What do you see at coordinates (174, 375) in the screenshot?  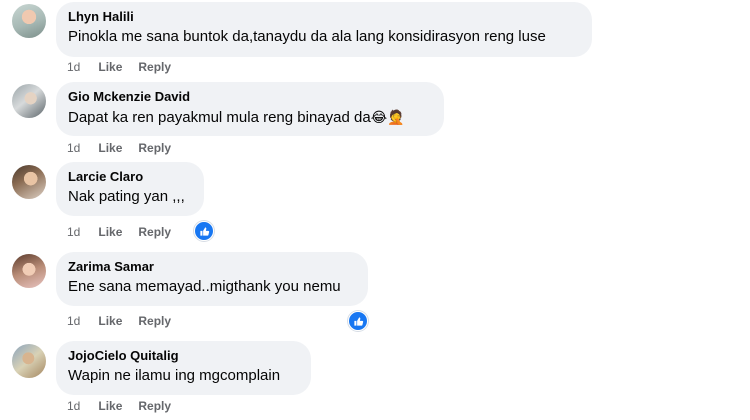 I see `comment-text: Wapin ne ilamu ing mgcomplain` at bounding box center [174, 375].